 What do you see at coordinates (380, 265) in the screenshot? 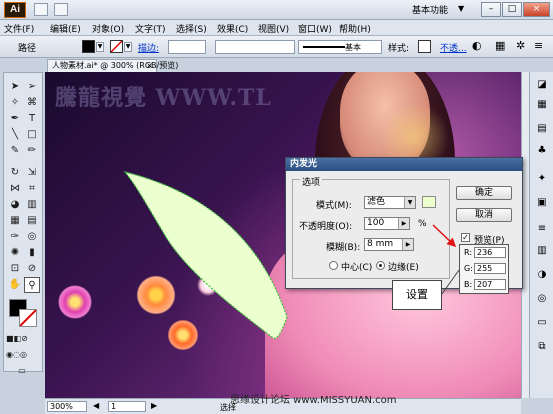
I see `edge-radio` at bounding box center [380, 265].